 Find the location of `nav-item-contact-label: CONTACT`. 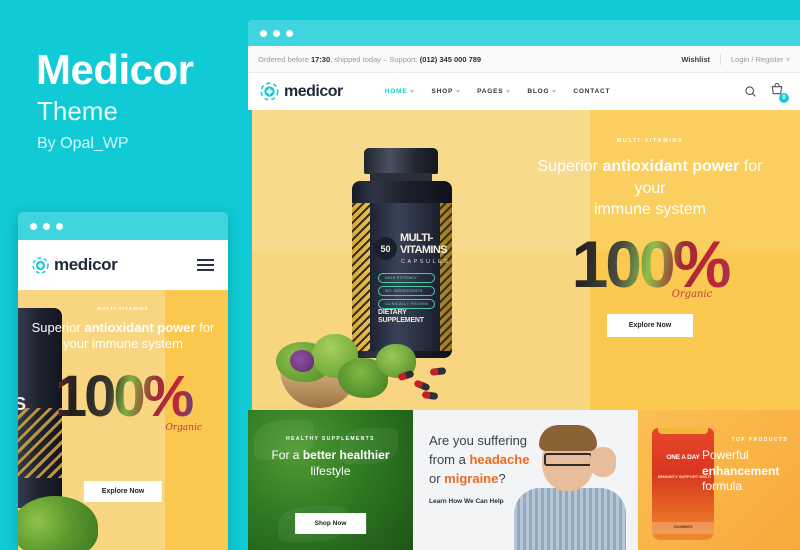

nav-item-contact-label: CONTACT is located at coordinates (592, 91).